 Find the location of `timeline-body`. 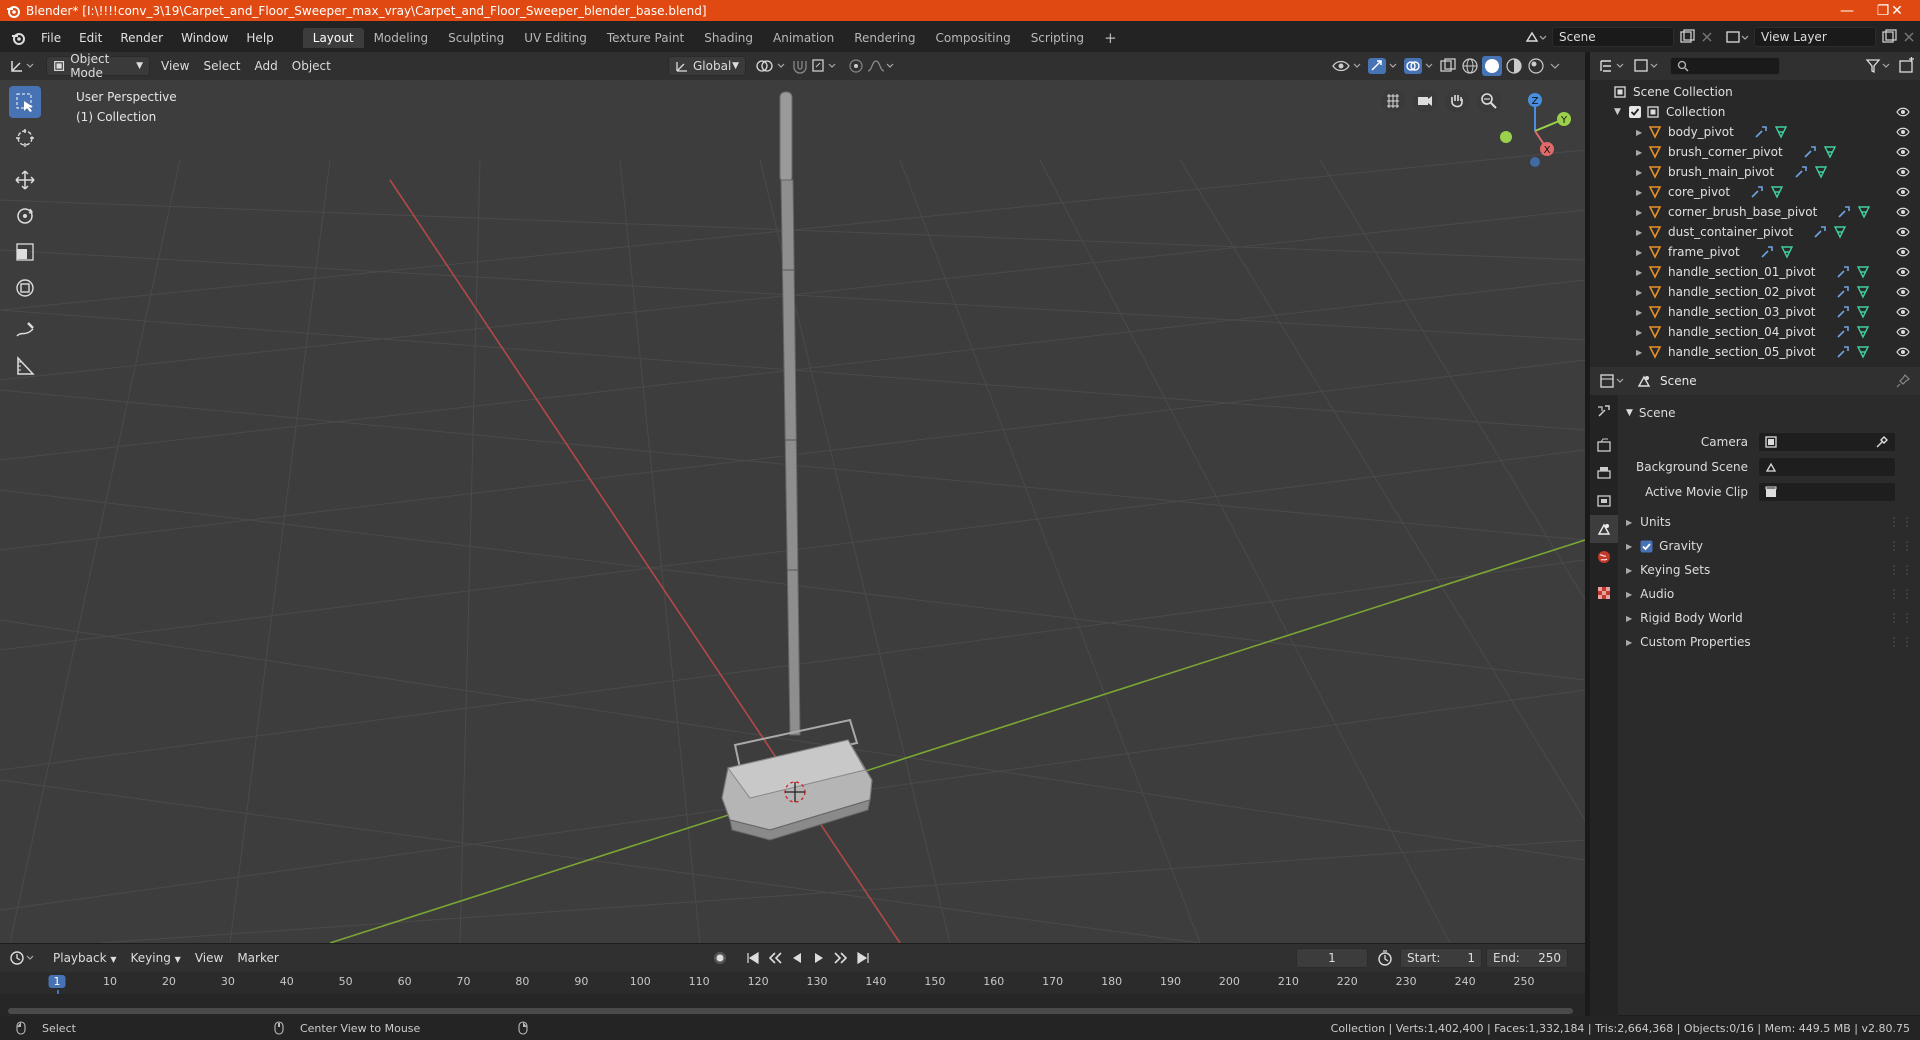

timeline-body is located at coordinates (792, 1005).